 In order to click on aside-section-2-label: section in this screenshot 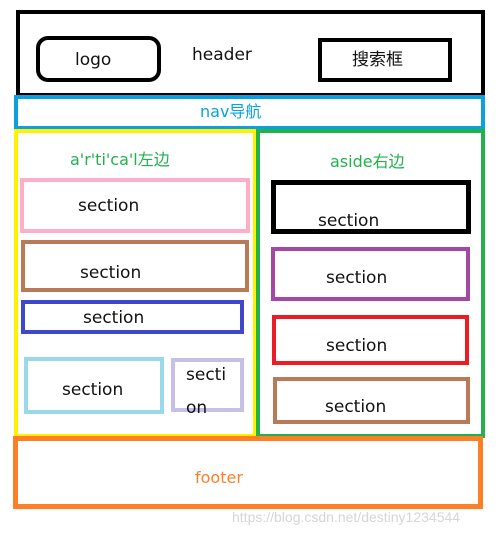, I will do `click(357, 278)`.